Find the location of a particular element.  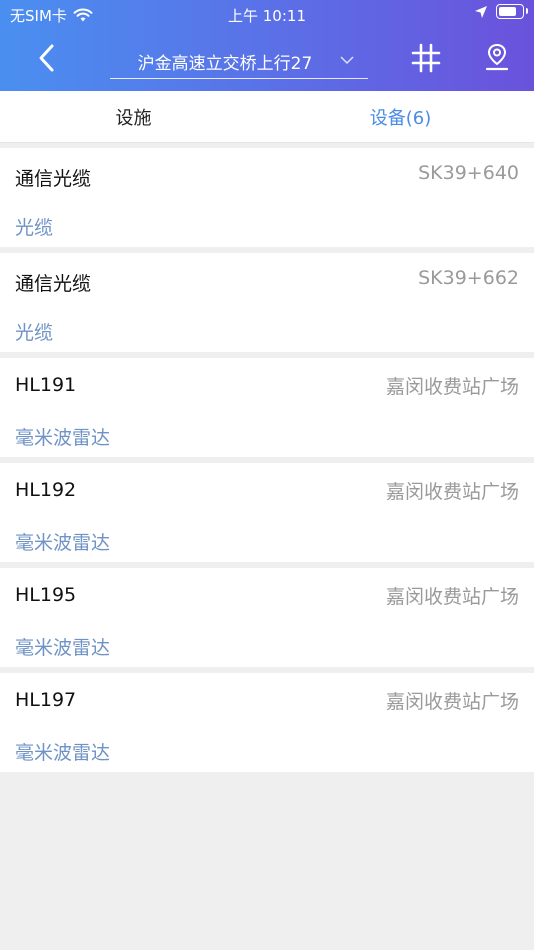

grid-icon is located at coordinates (426, 58).